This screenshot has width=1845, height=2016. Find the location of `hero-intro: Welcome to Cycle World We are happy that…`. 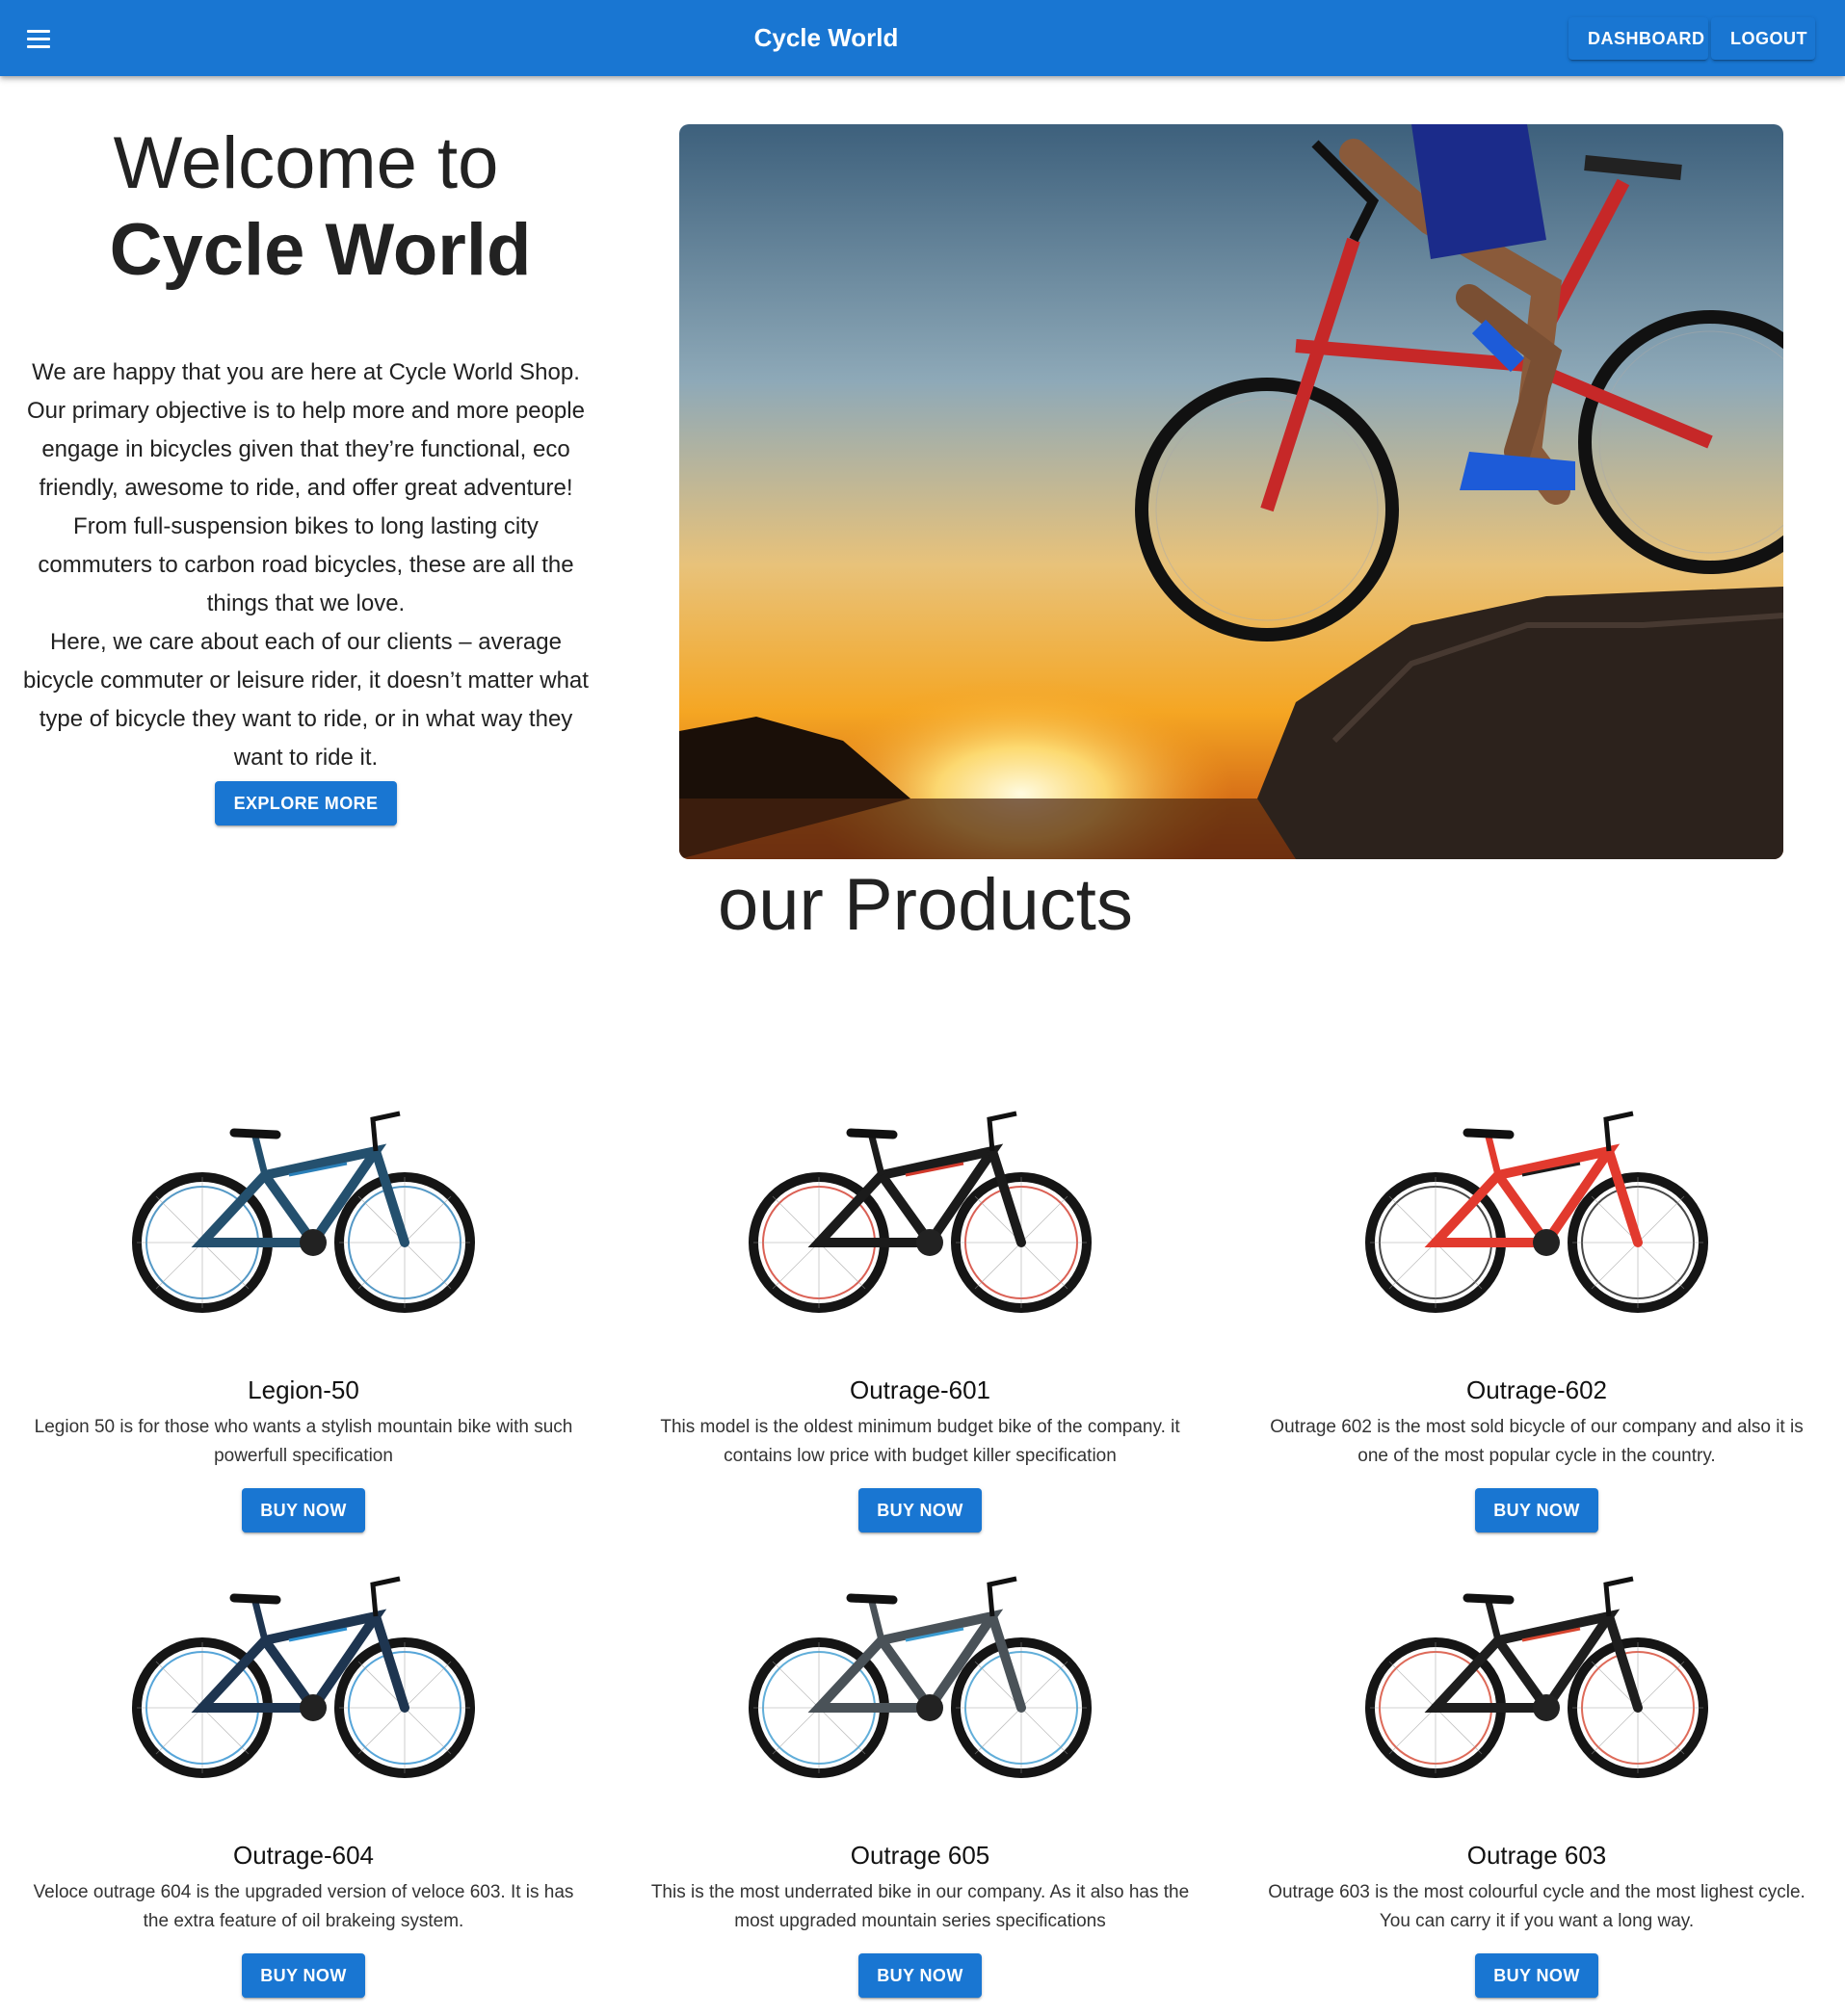

hero-intro: Welcome to Cycle World We are happy that… is located at coordinates (306, 472).